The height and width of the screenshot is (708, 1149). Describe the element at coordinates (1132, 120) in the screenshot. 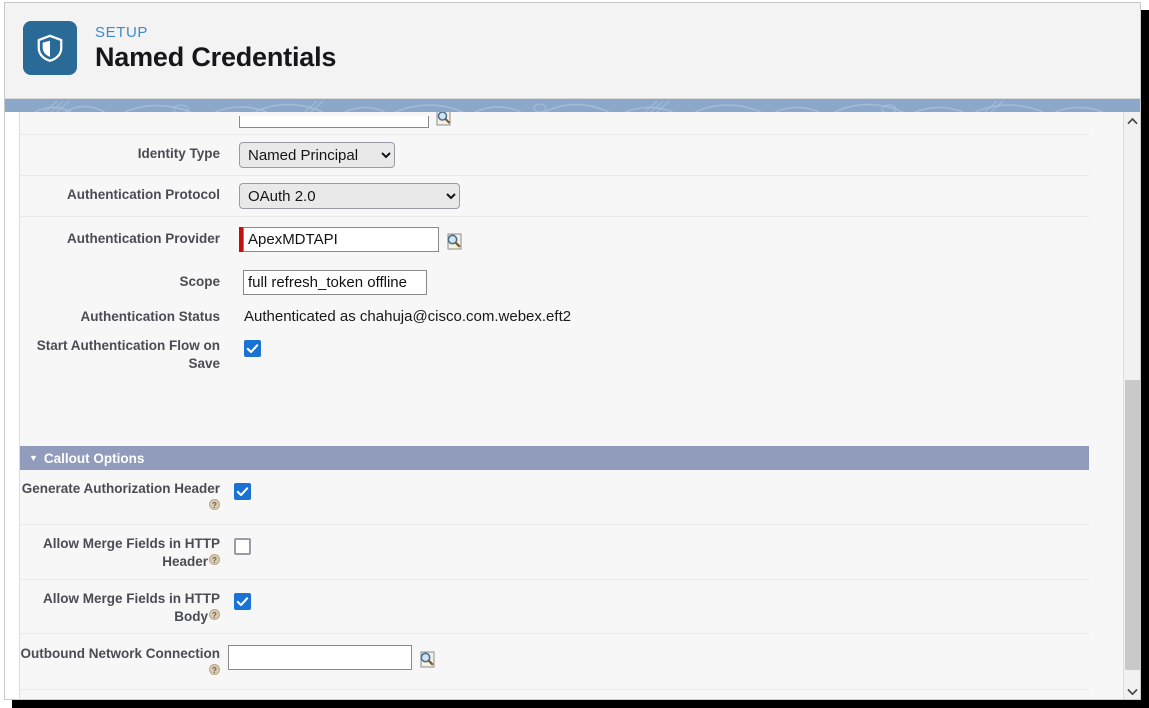

I see `scroll-up-arrow-icon` at that location.